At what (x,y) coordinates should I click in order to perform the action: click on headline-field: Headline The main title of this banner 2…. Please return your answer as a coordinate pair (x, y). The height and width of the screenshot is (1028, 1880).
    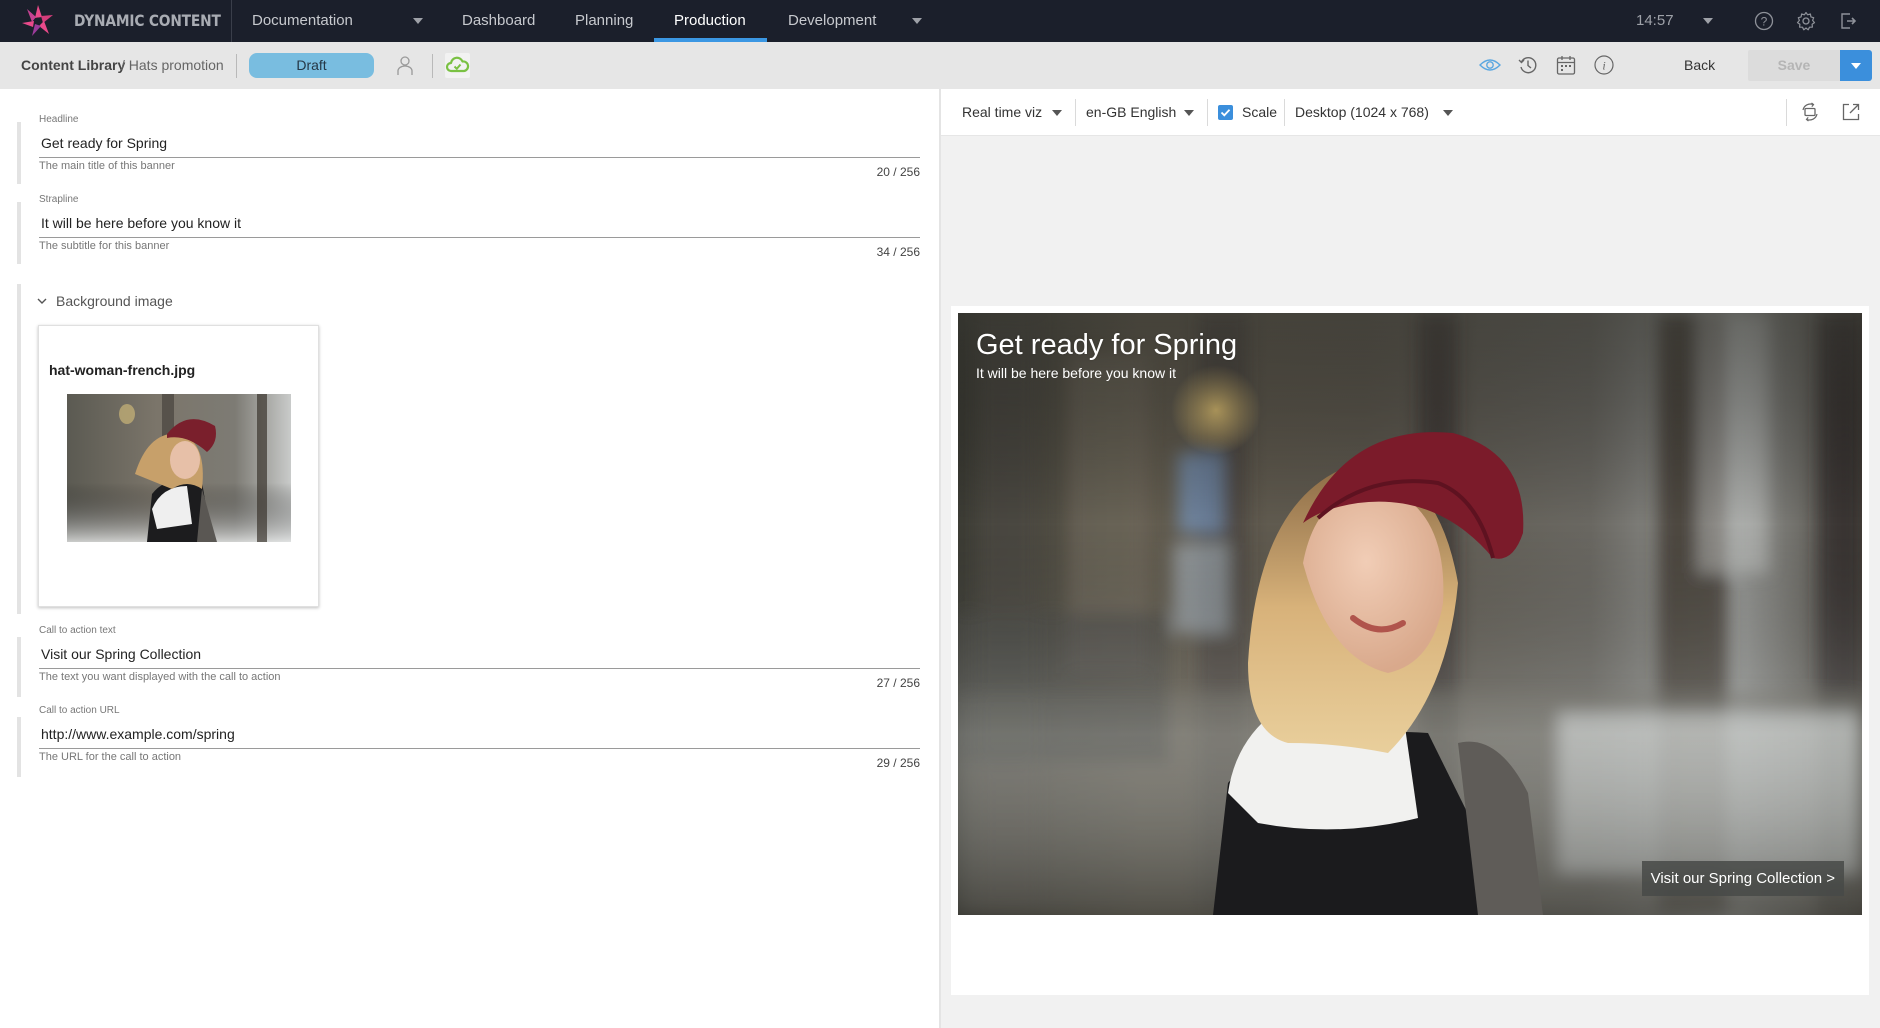
    Looking at the image, I should click on (468, 152).